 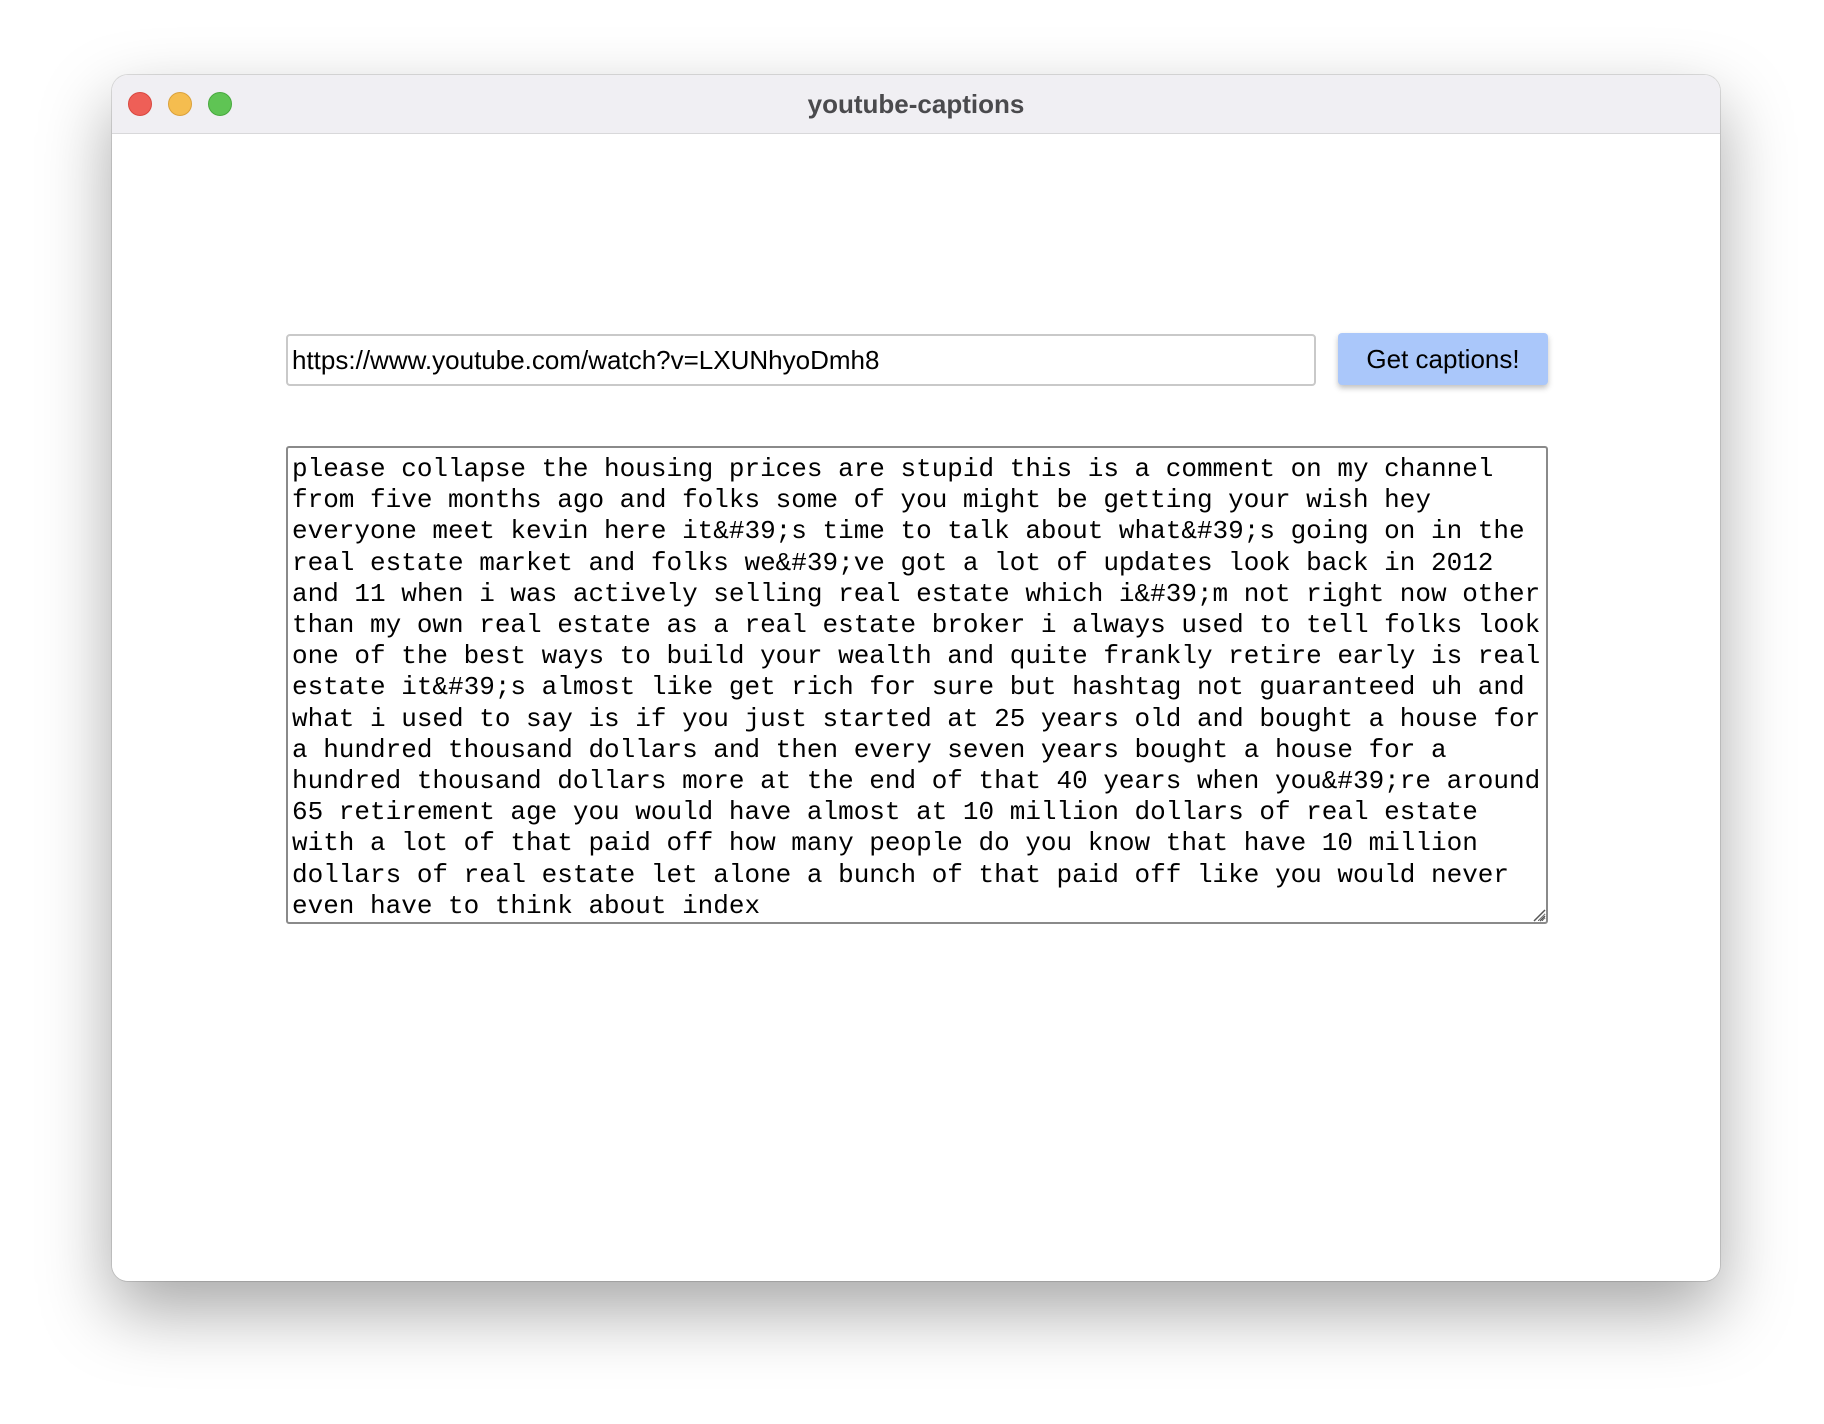 I want to click on title-bar: youtube-captions, so click(x=916, y=104).